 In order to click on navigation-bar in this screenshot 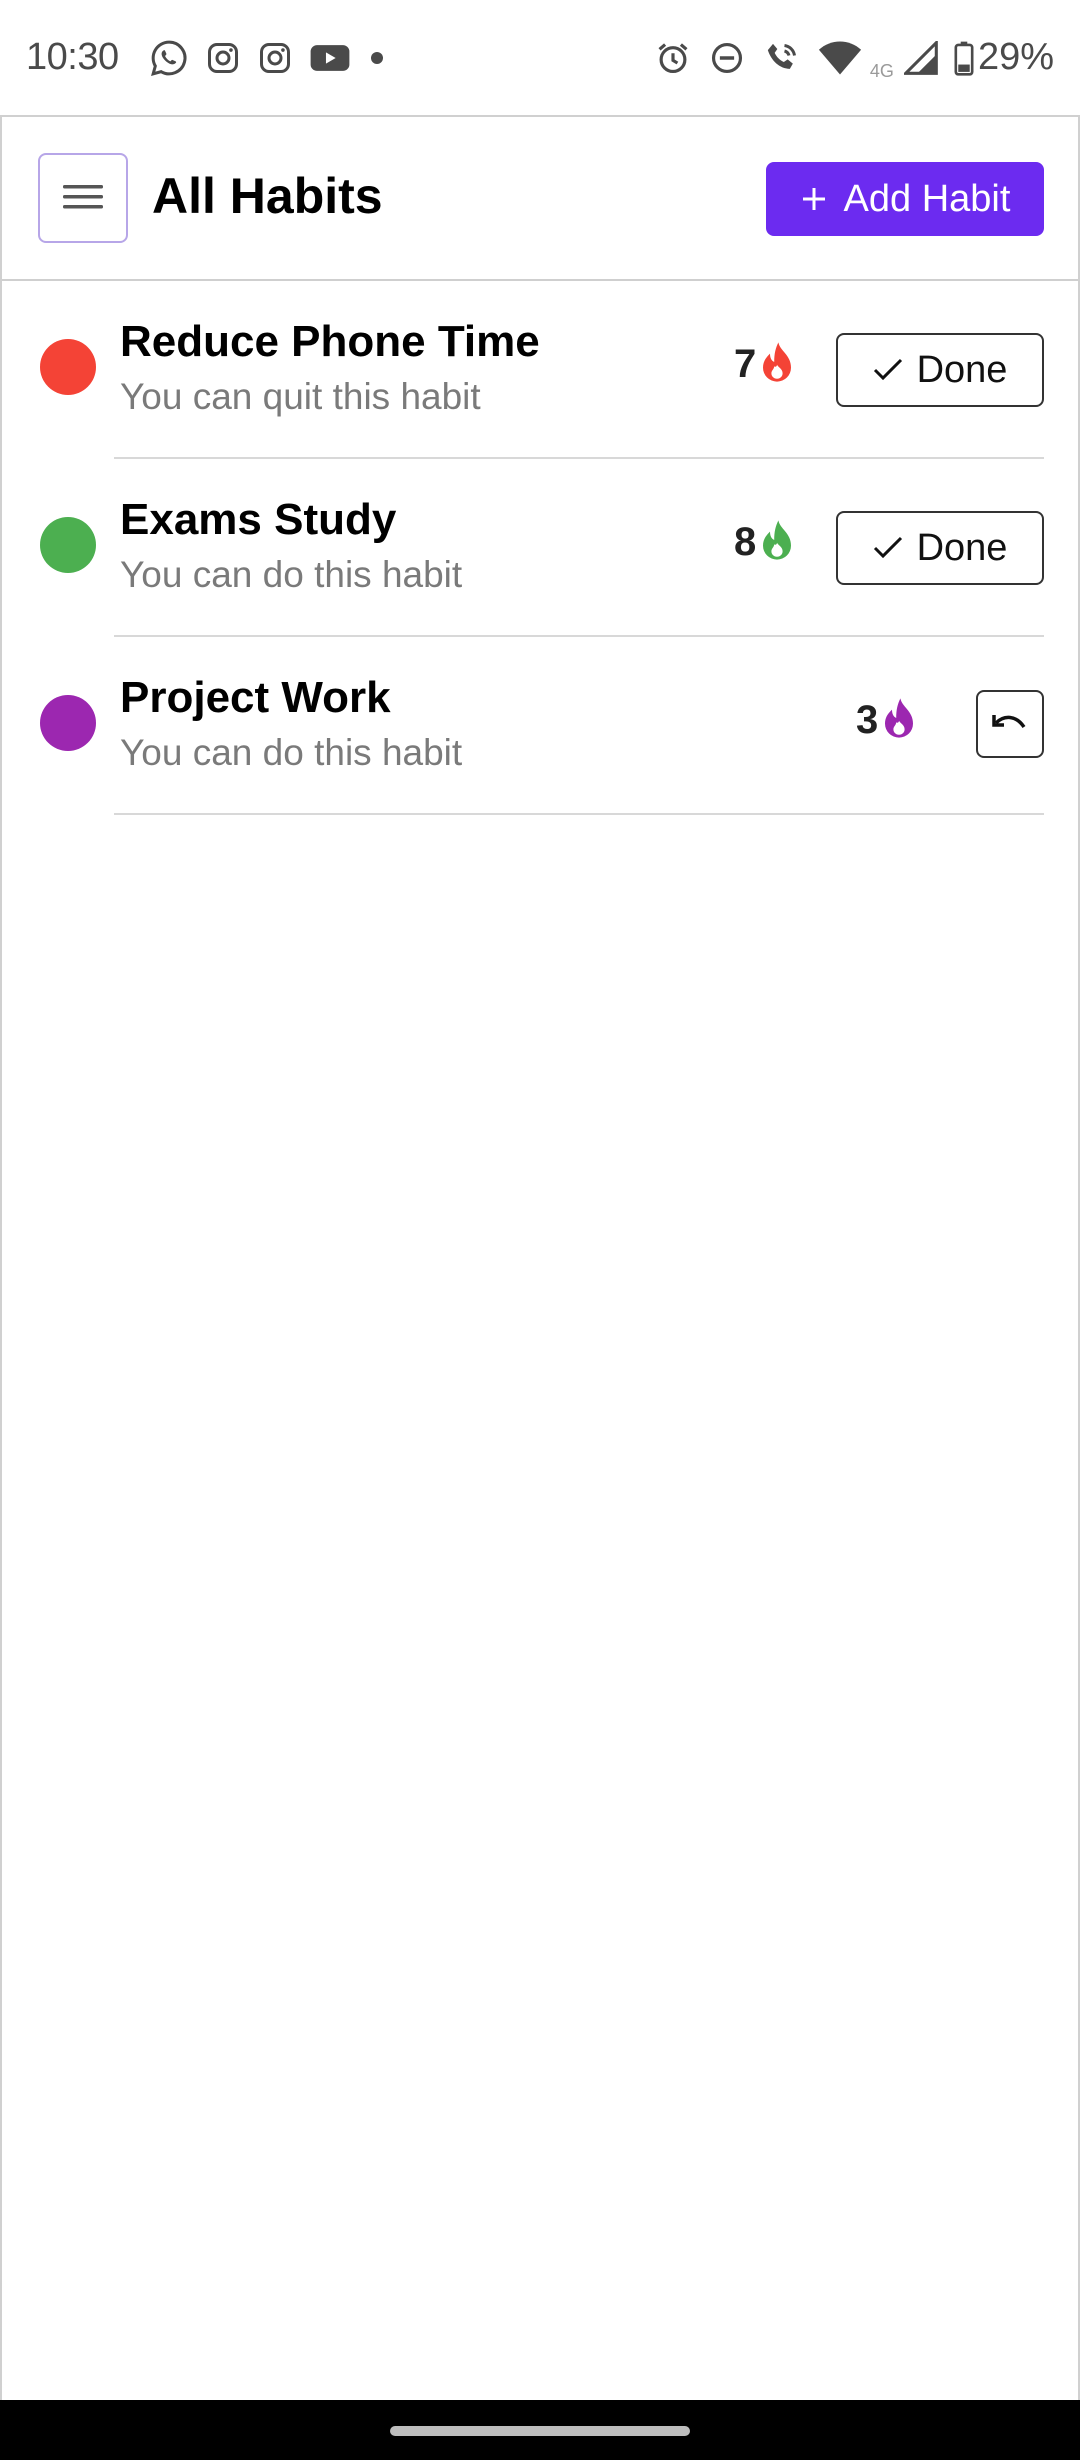, I will do `click(540, 2430)`.